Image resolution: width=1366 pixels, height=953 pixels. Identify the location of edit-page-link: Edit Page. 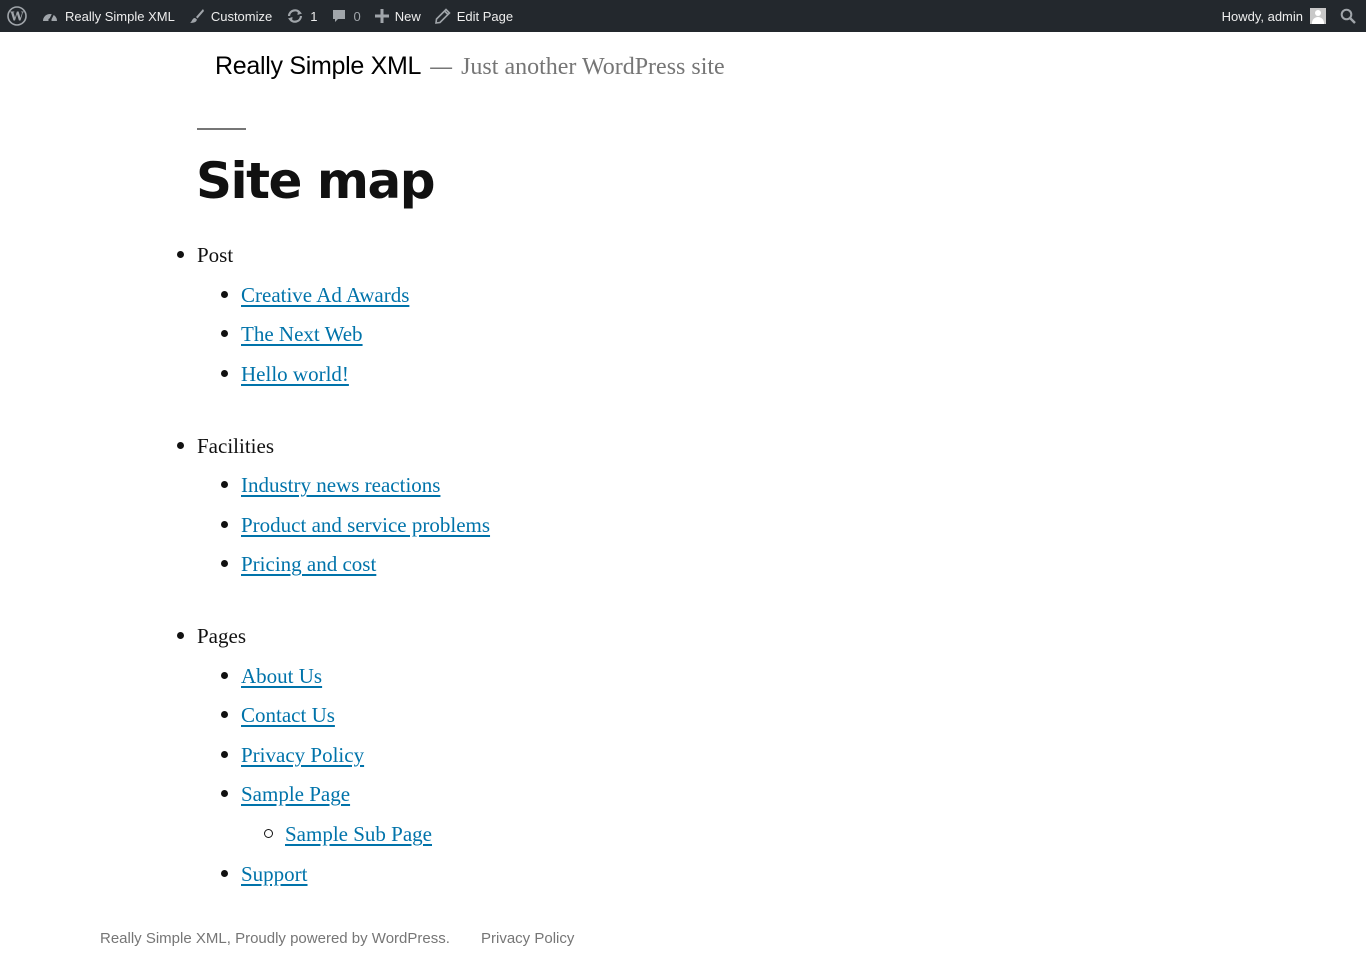
(474, 16).